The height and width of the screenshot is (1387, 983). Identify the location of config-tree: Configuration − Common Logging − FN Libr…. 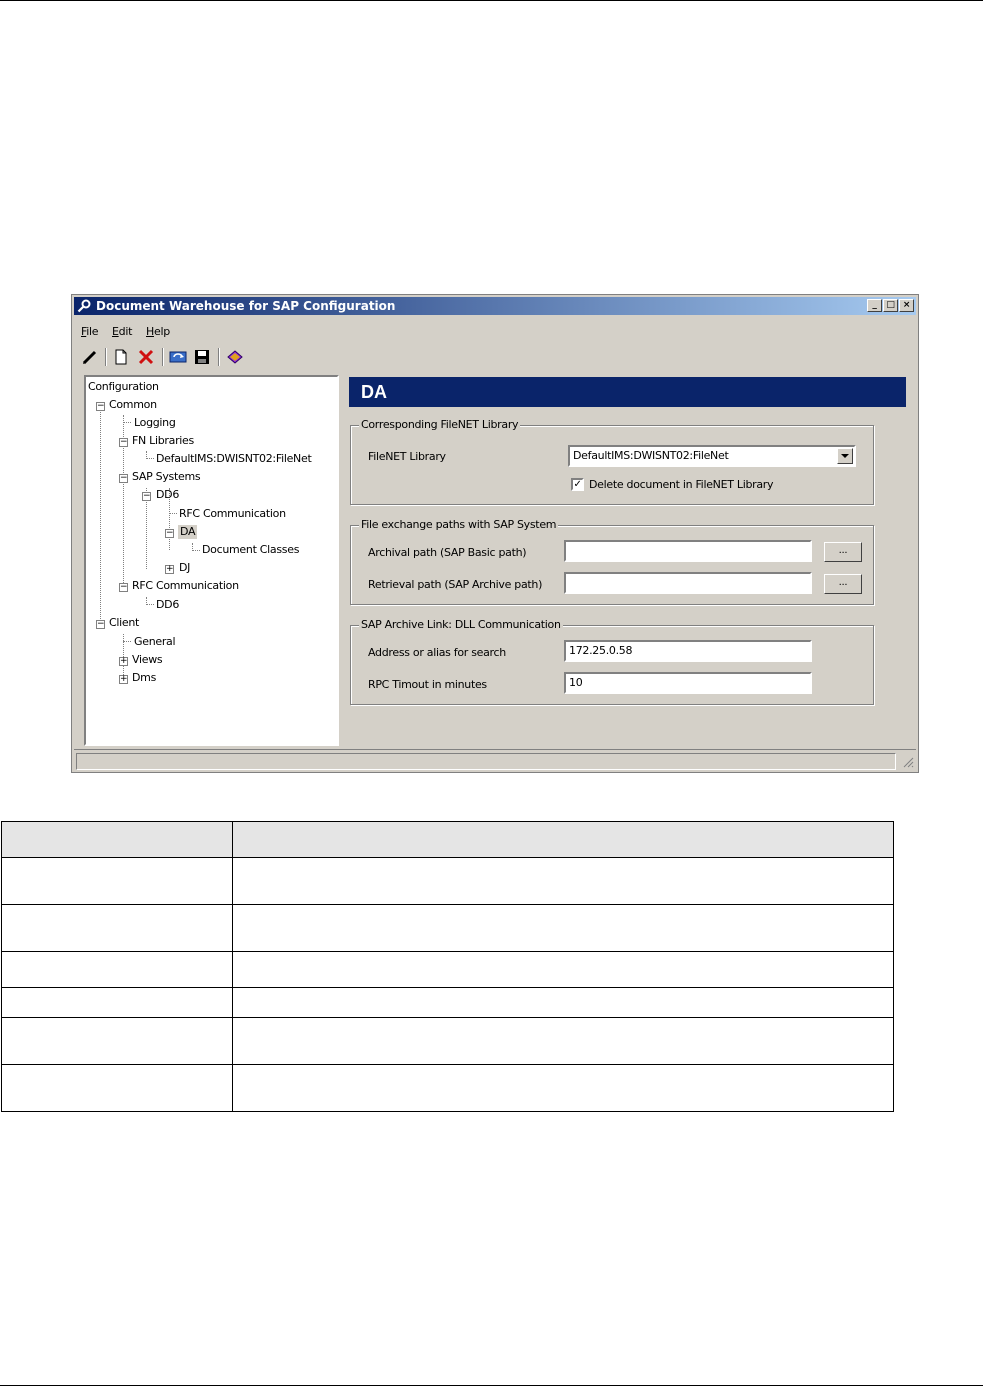
(211, 560).